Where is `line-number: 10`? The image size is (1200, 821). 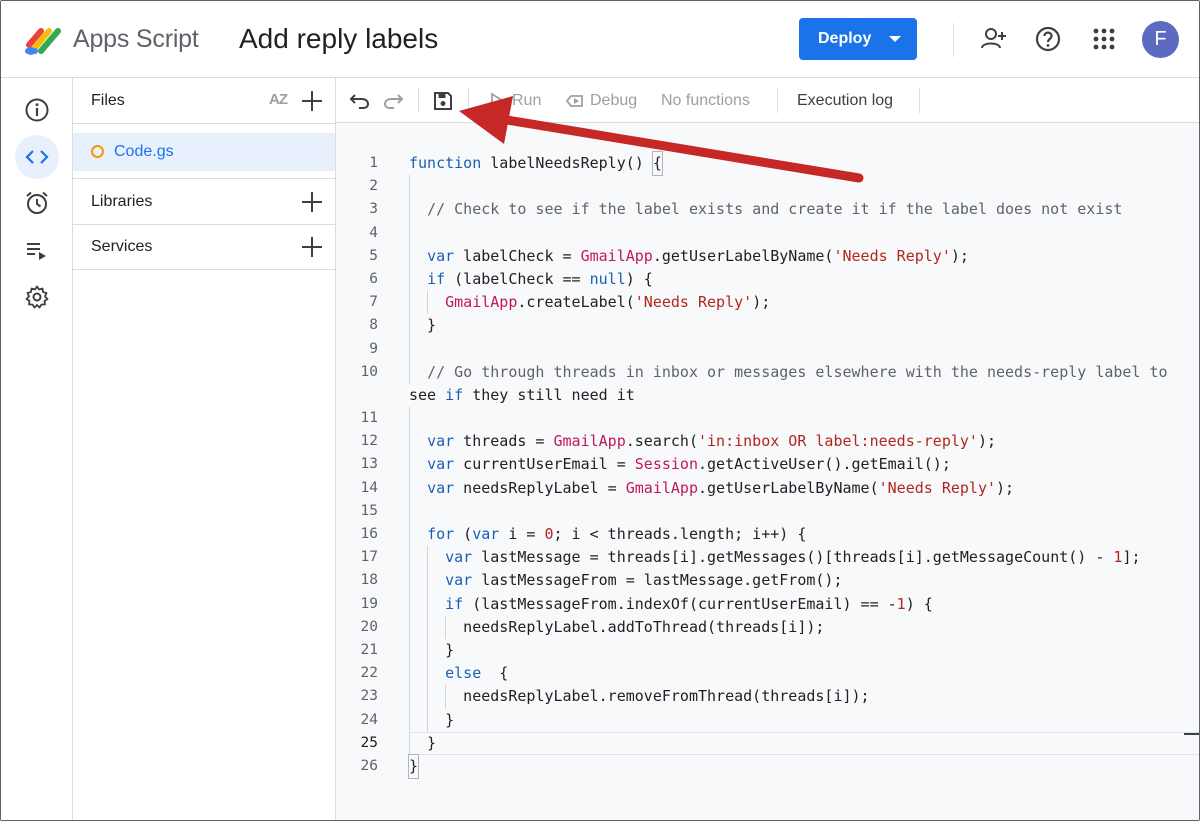 line-number: 10 is located at coordinates (369, 371).